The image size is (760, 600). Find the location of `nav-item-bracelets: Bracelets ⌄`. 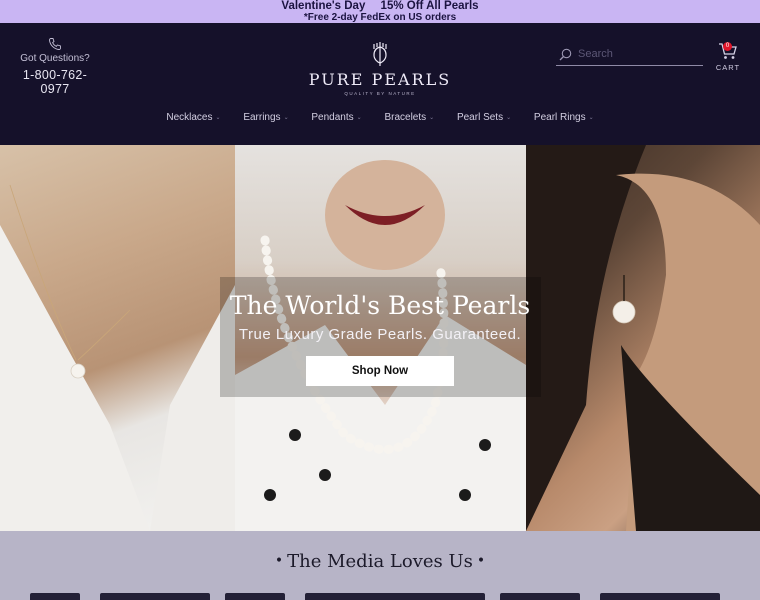

nav-item-bracelets: Bracelets ⌄ is located at coordinates (409, 117).